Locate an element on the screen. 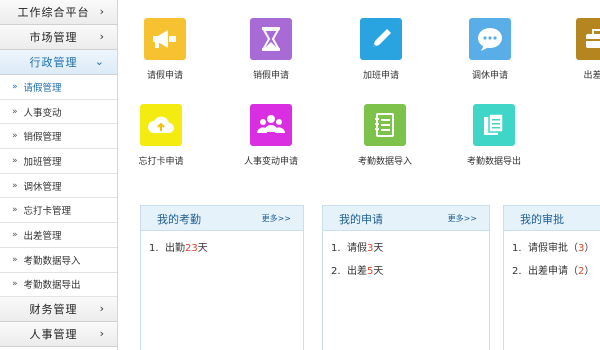 The height and width of the screenshot is (350, 600). panel-title: 我的申请 is located at coordinates (361, 219).